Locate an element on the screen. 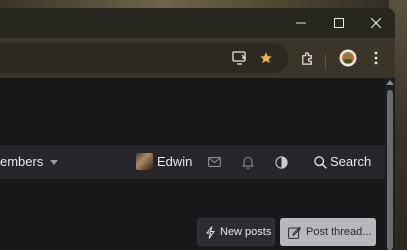 The width and height of the screenshot is (407, 250). nav-members-link: embers is located at coordinates (21, 162).